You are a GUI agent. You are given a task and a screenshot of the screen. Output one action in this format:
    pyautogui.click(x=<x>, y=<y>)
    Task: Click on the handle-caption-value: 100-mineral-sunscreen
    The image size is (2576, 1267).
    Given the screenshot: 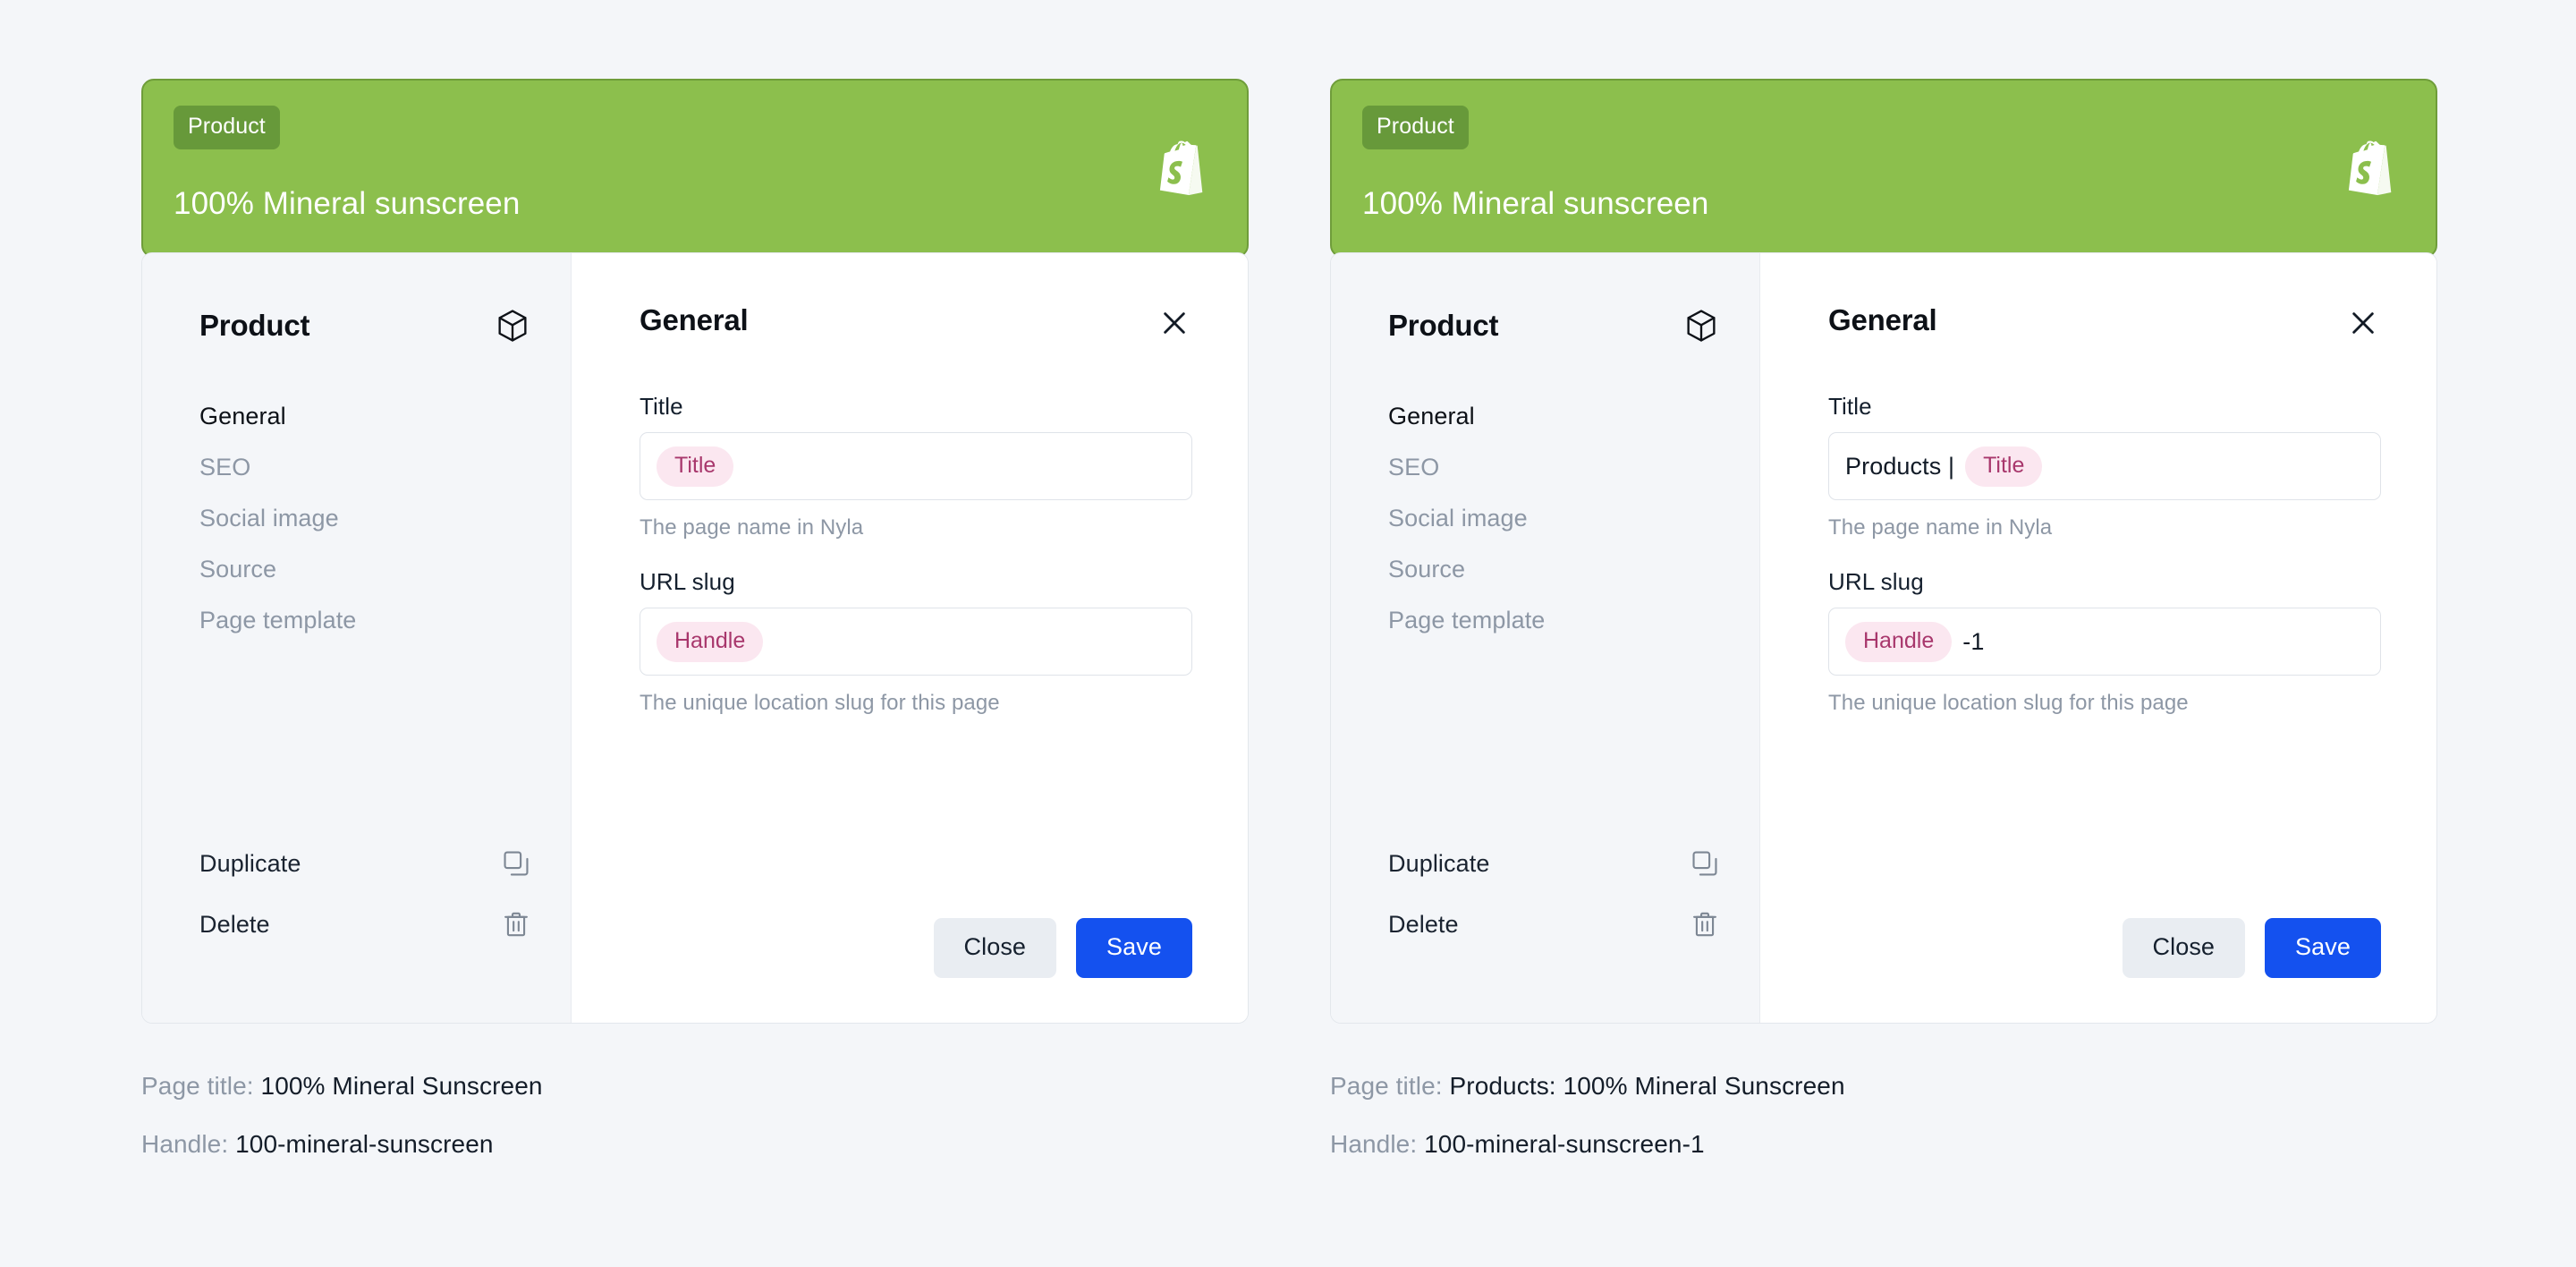 What is the action you would take?
    pyautogui.click(x=364, y=1144)
    